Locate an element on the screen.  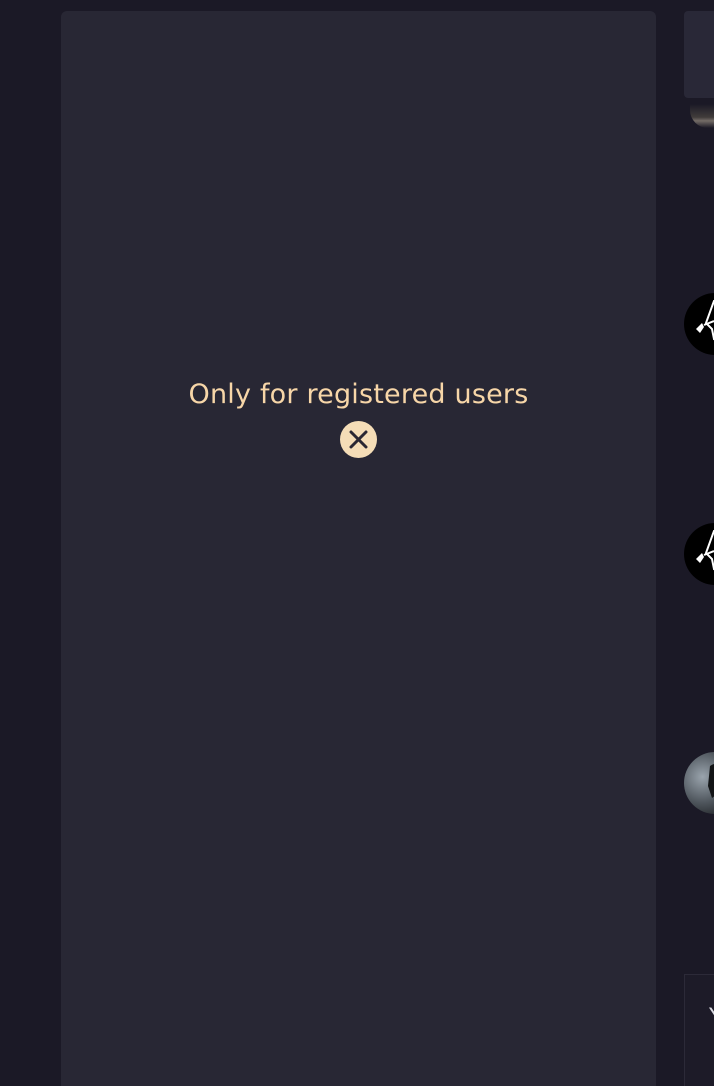
restricted-message: Only for registered users is located at coordinates (358, 394).